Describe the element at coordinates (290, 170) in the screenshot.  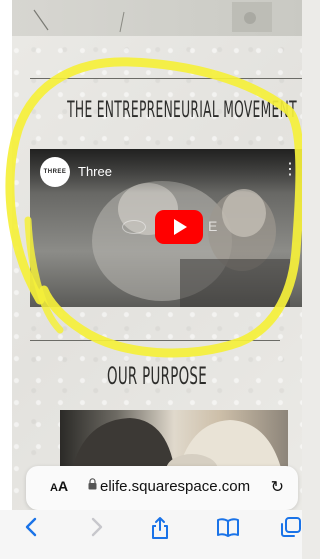
I see `kebab-icon: ⋮` at that location.